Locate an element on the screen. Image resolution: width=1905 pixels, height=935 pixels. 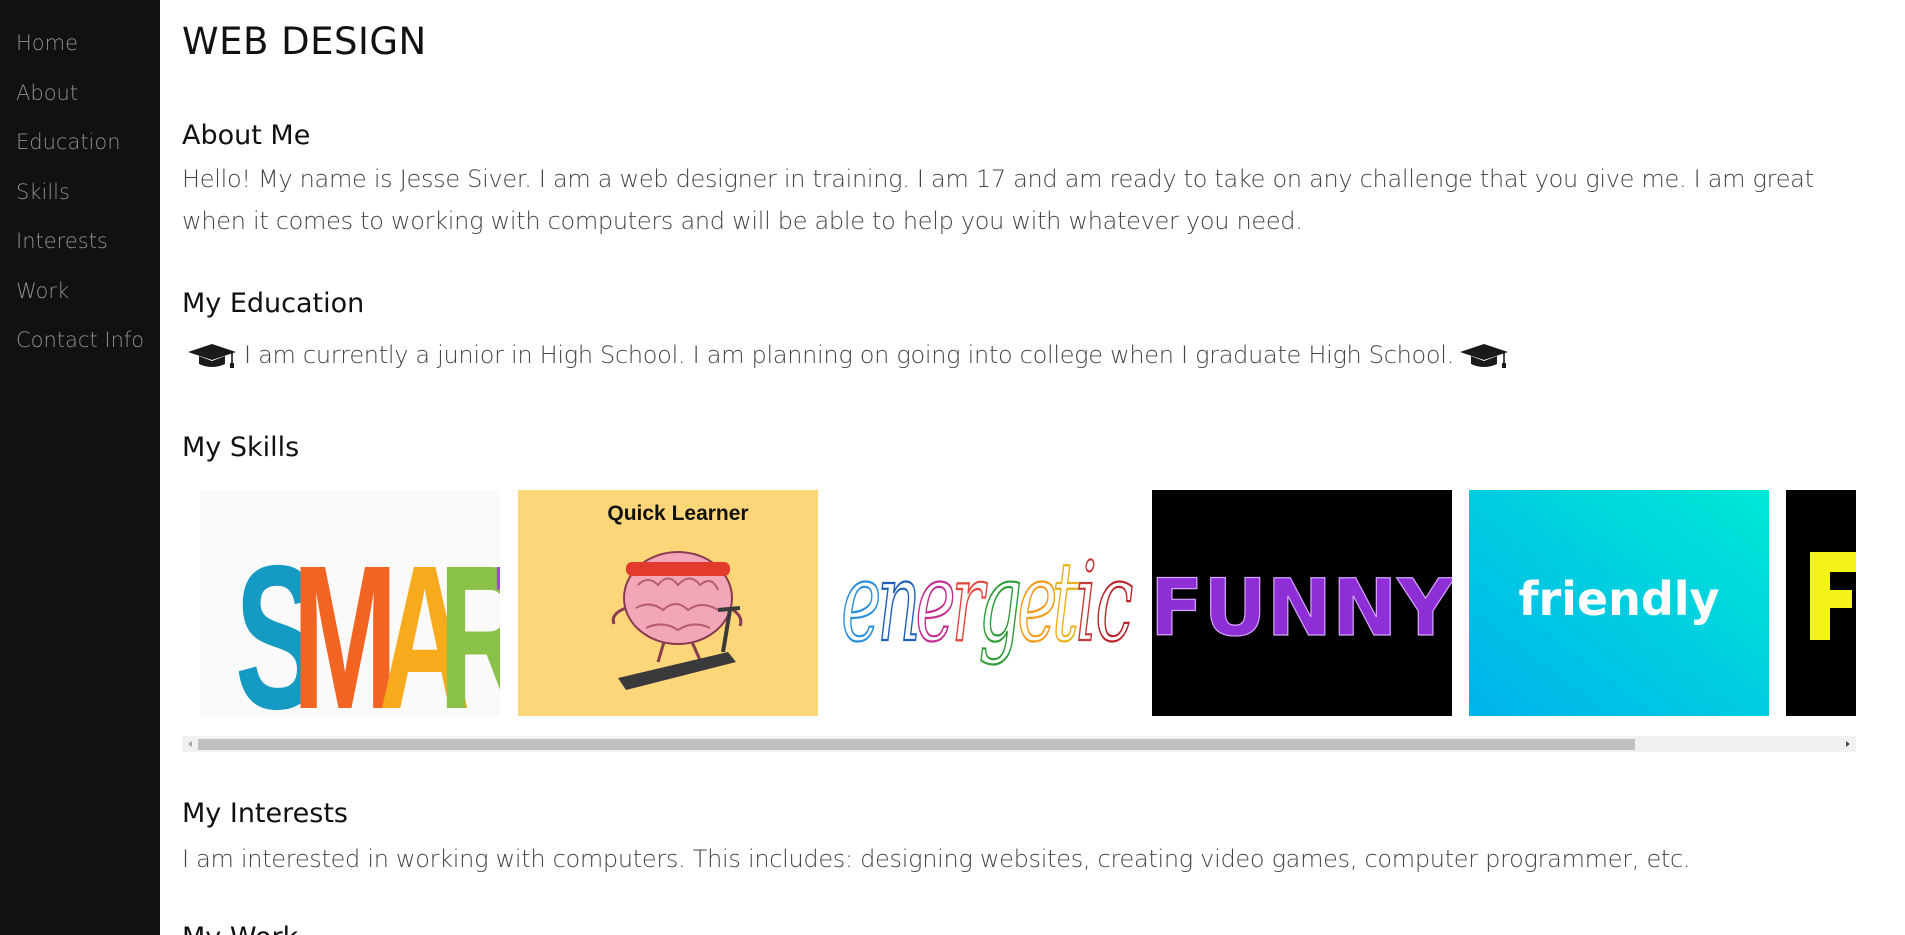
sidebar-item-contact-info: Contact Info is located at coordinates (80, 347).